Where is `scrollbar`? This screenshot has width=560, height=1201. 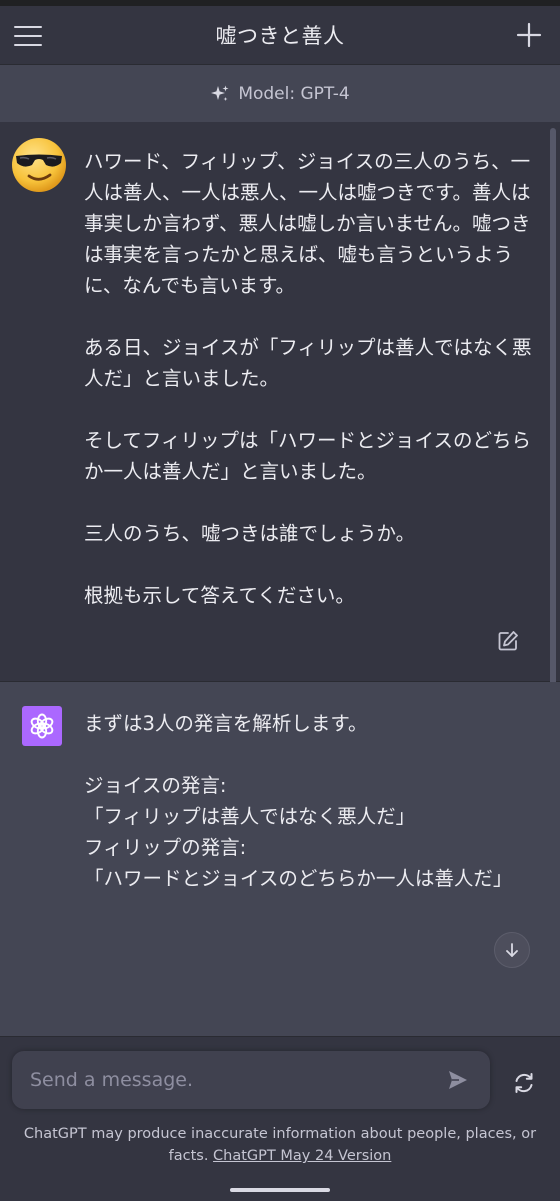
scrollbar is located at coordinates (553, 453).